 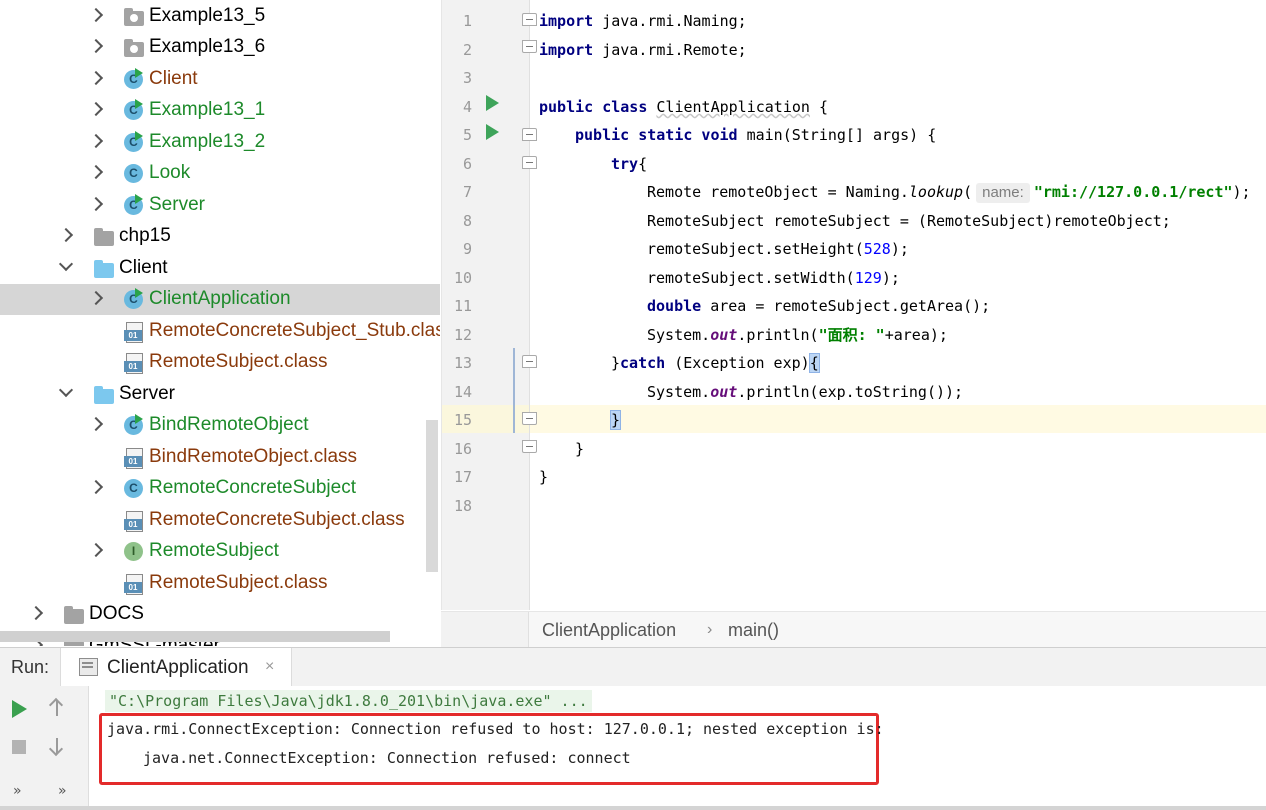 I want to click on tree-item: C RemoteConcreteSubject, so click(x=220, y=488).